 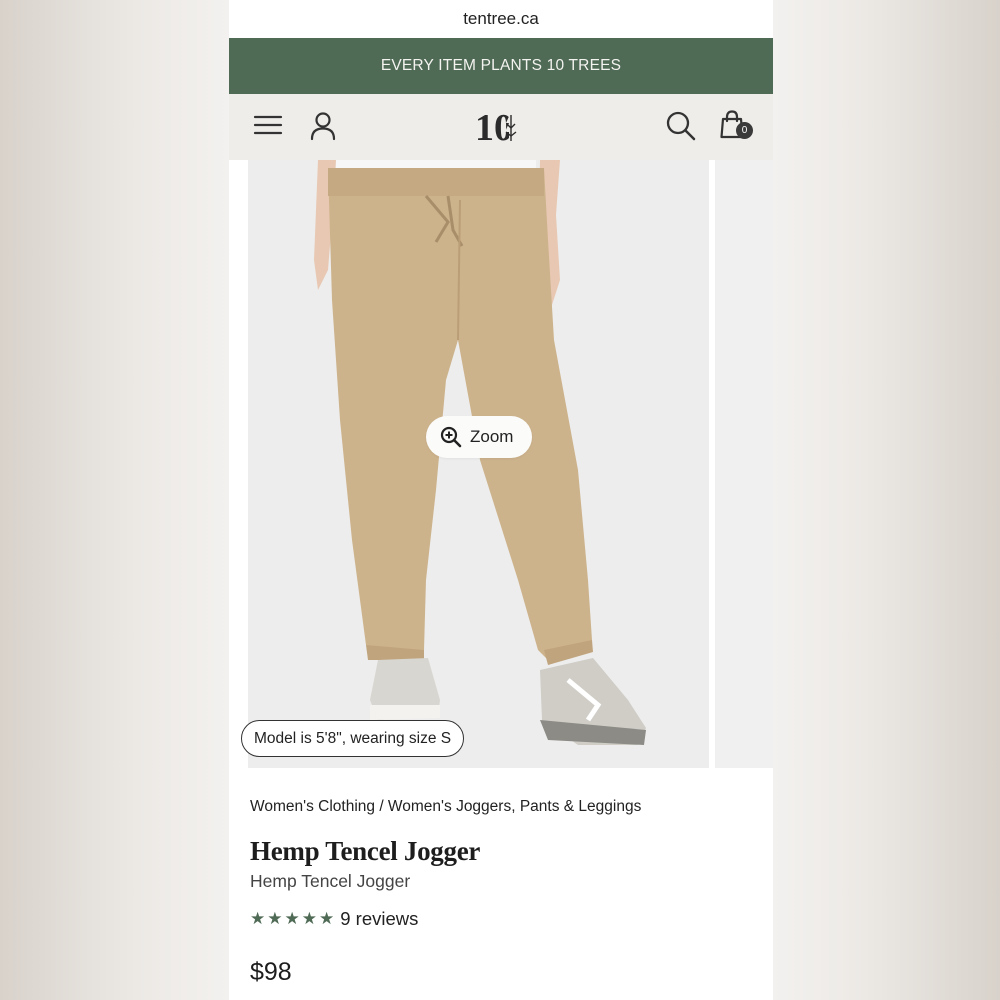 I want to click on zoom-label: Zoom, so click(x=492, y=436).